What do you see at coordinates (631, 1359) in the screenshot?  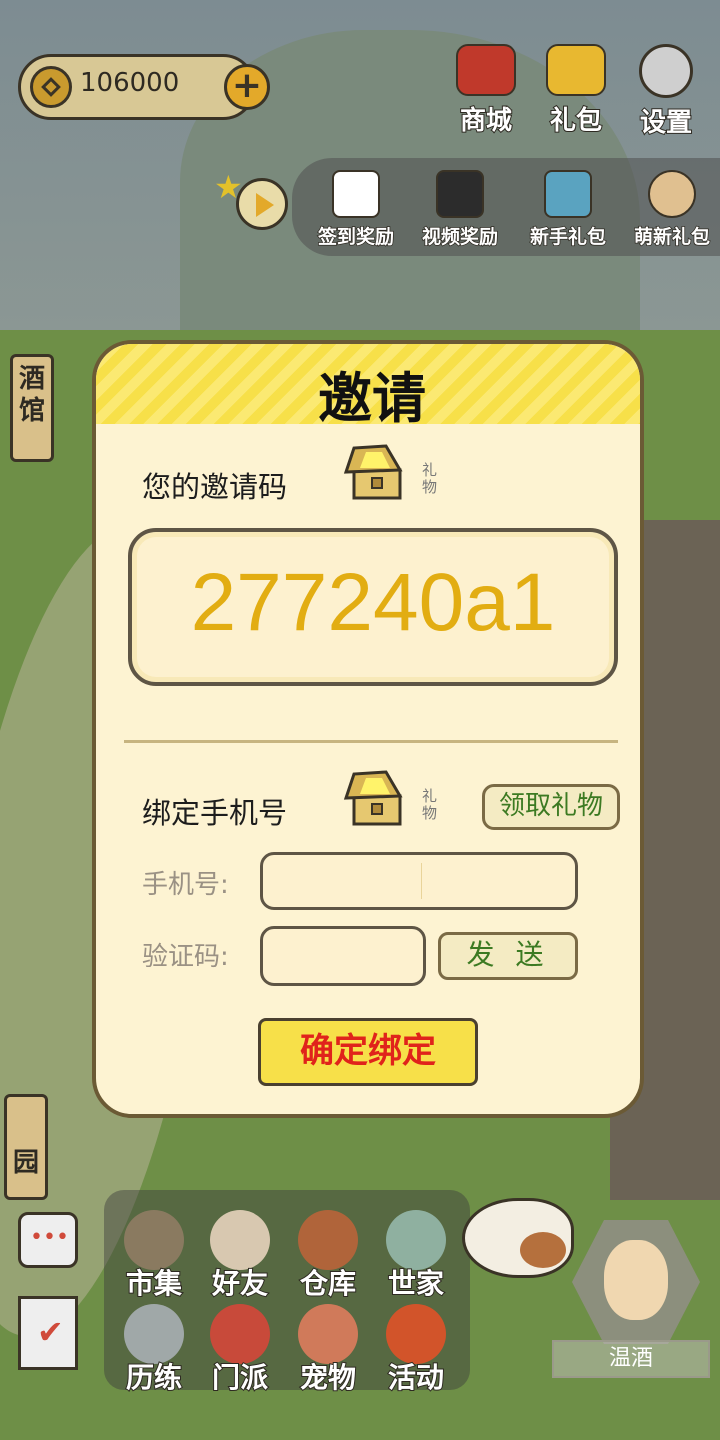 I see `character-name: 温酒` at bounding box center [631, 1359].